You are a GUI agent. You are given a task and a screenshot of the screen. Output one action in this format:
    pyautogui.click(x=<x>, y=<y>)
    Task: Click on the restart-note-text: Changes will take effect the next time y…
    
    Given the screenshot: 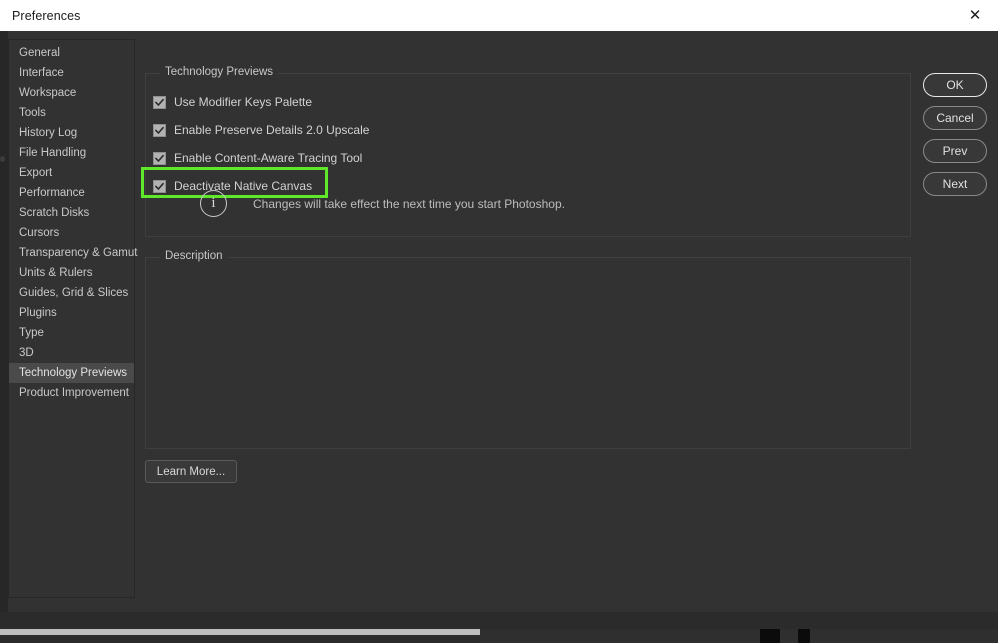 What is the action you would take?
    pyautogui.click(x=409, y=203)
    